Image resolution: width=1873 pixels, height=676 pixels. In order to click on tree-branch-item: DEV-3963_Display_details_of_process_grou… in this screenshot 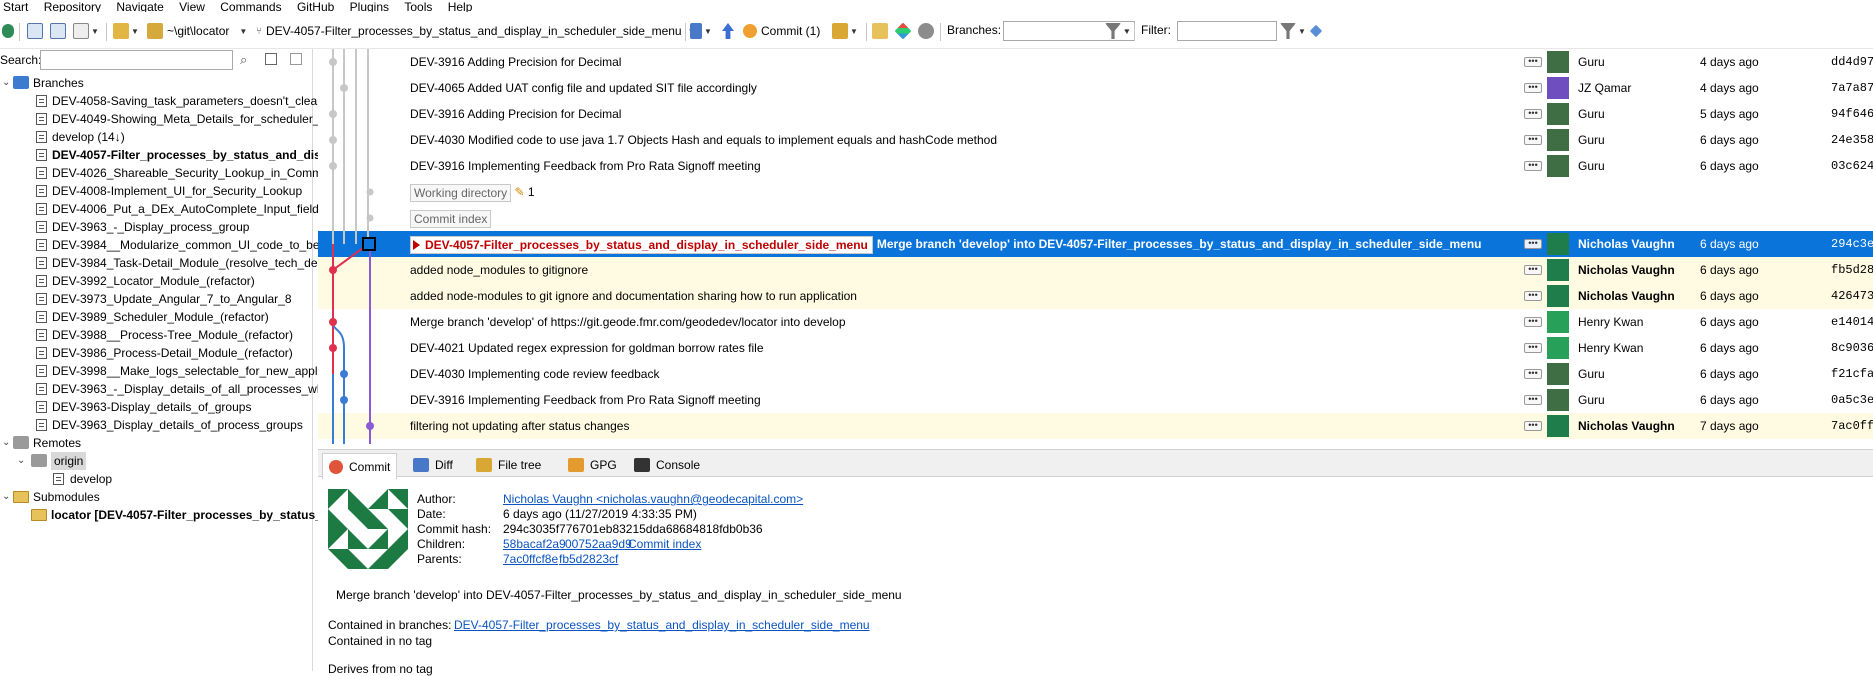, I will do `click(156, 425)`.